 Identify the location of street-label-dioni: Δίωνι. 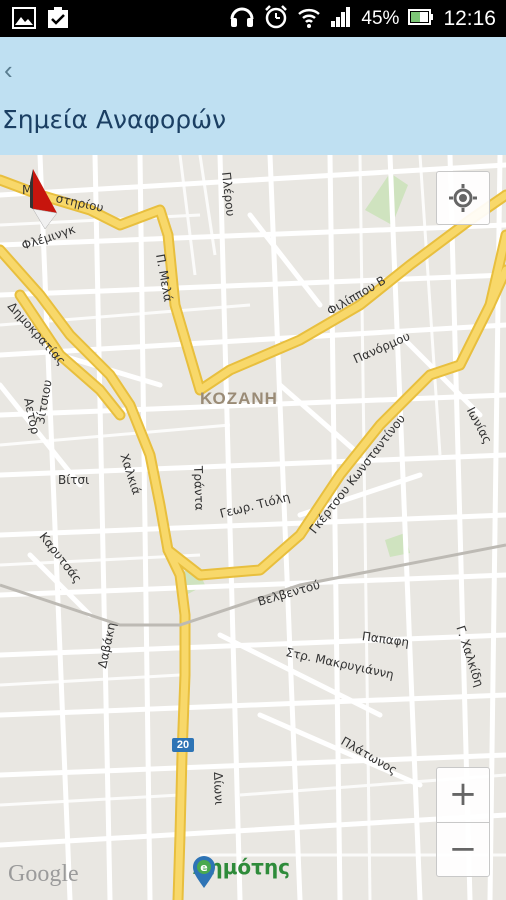
(219, 788).